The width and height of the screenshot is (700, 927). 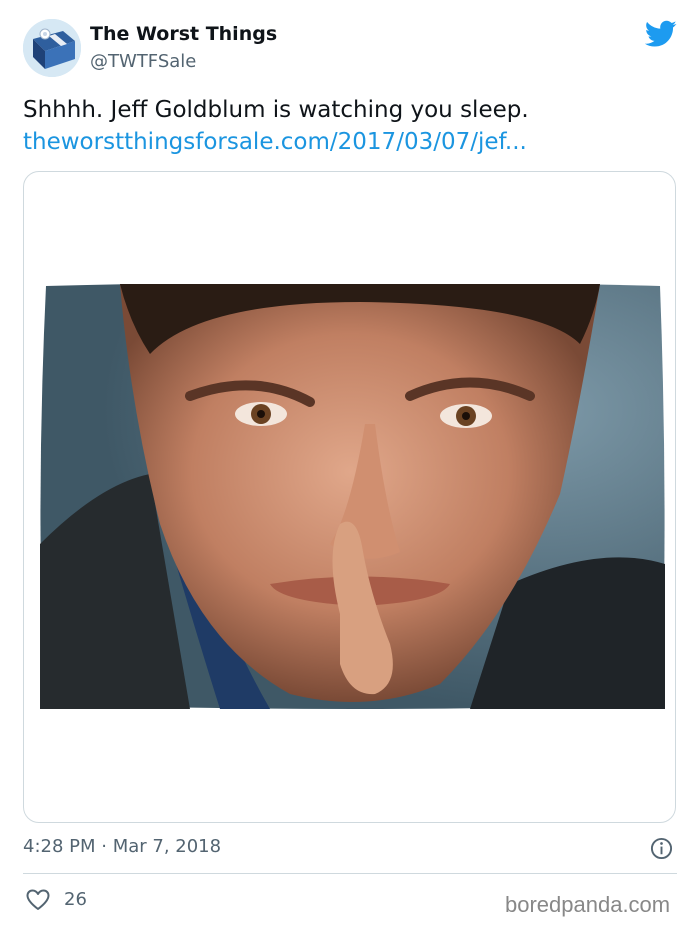 What do you see at coordinates (661, 848) in the screenshot?
I see `info-icon` at bounding box center [661, 848].